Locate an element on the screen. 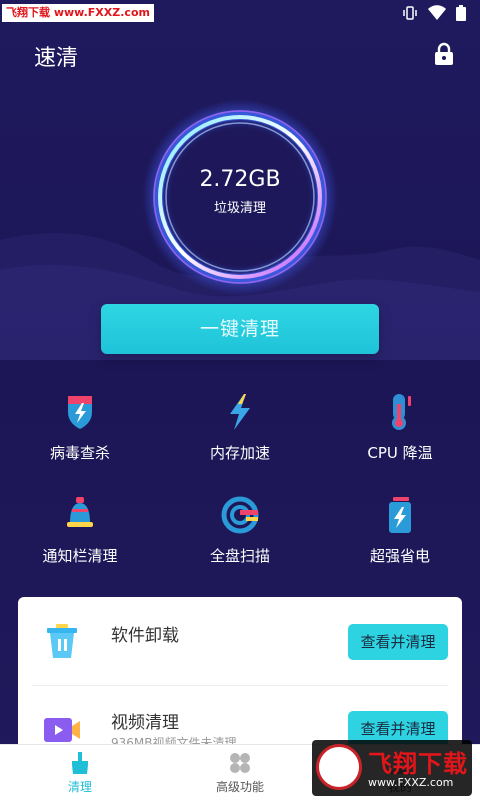  feature-full-scan: 全盘扫描 is located at coordinates (240, 530).